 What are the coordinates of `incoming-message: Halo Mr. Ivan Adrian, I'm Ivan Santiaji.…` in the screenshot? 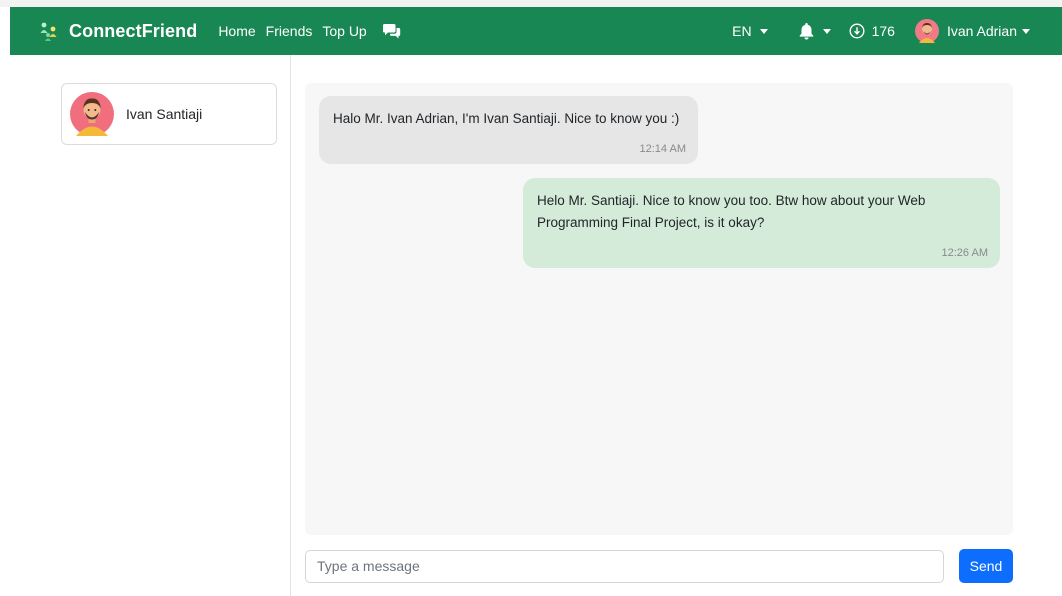 It's located at (508, 130).